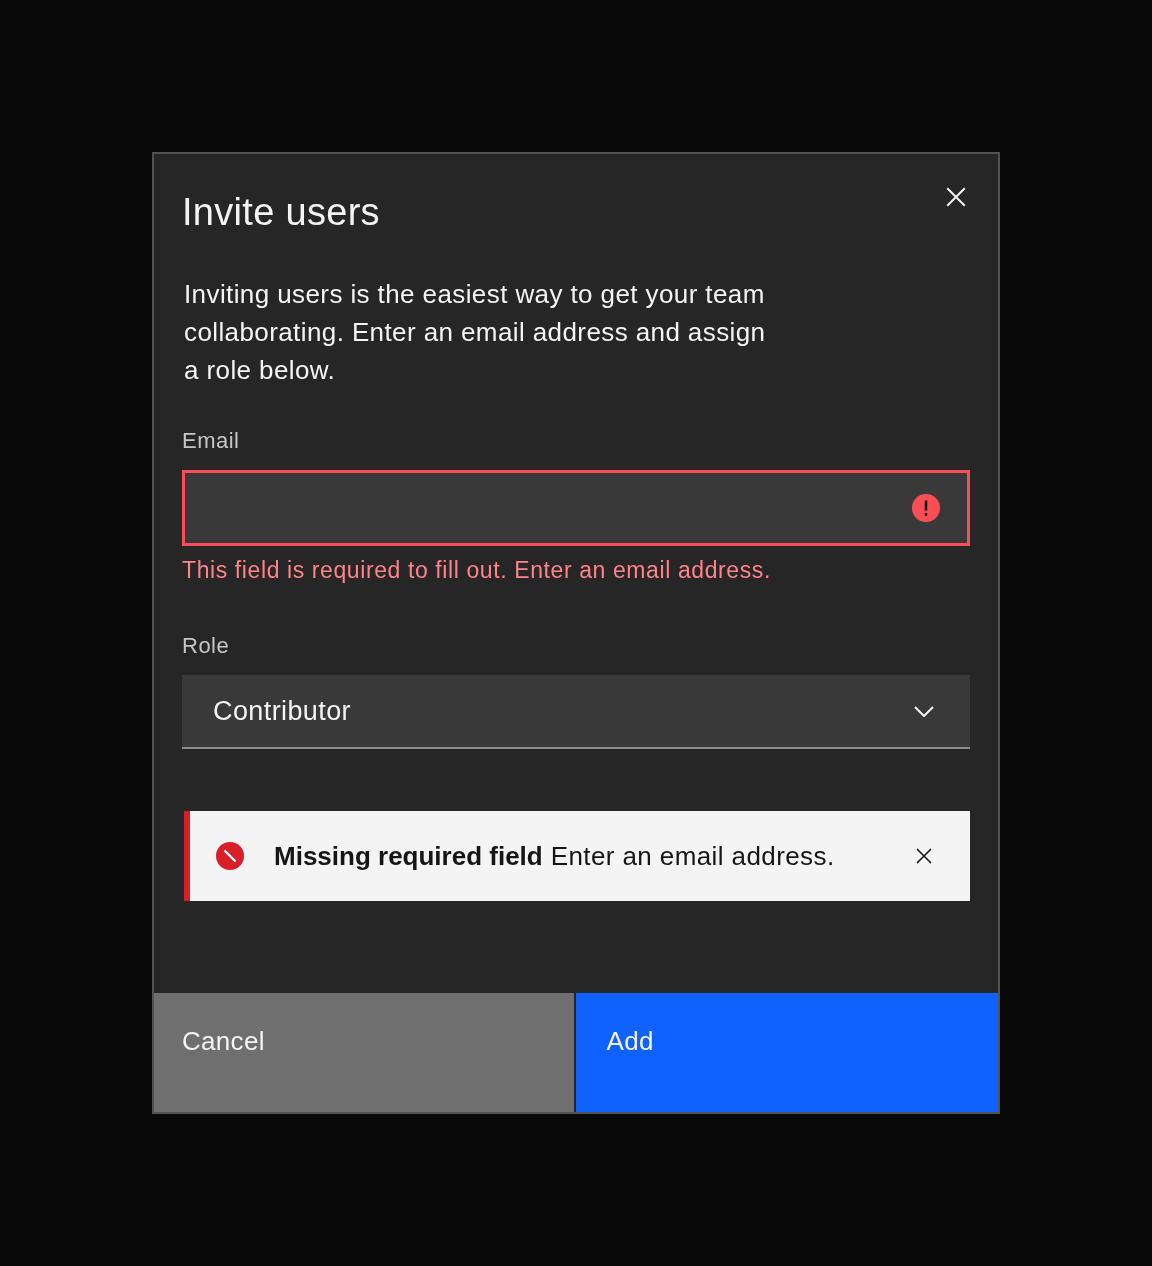  What do you see at coordinates (281, 212) in the screenshot?
I see `modal-title: Invite users` at bounding box center [281, 212].